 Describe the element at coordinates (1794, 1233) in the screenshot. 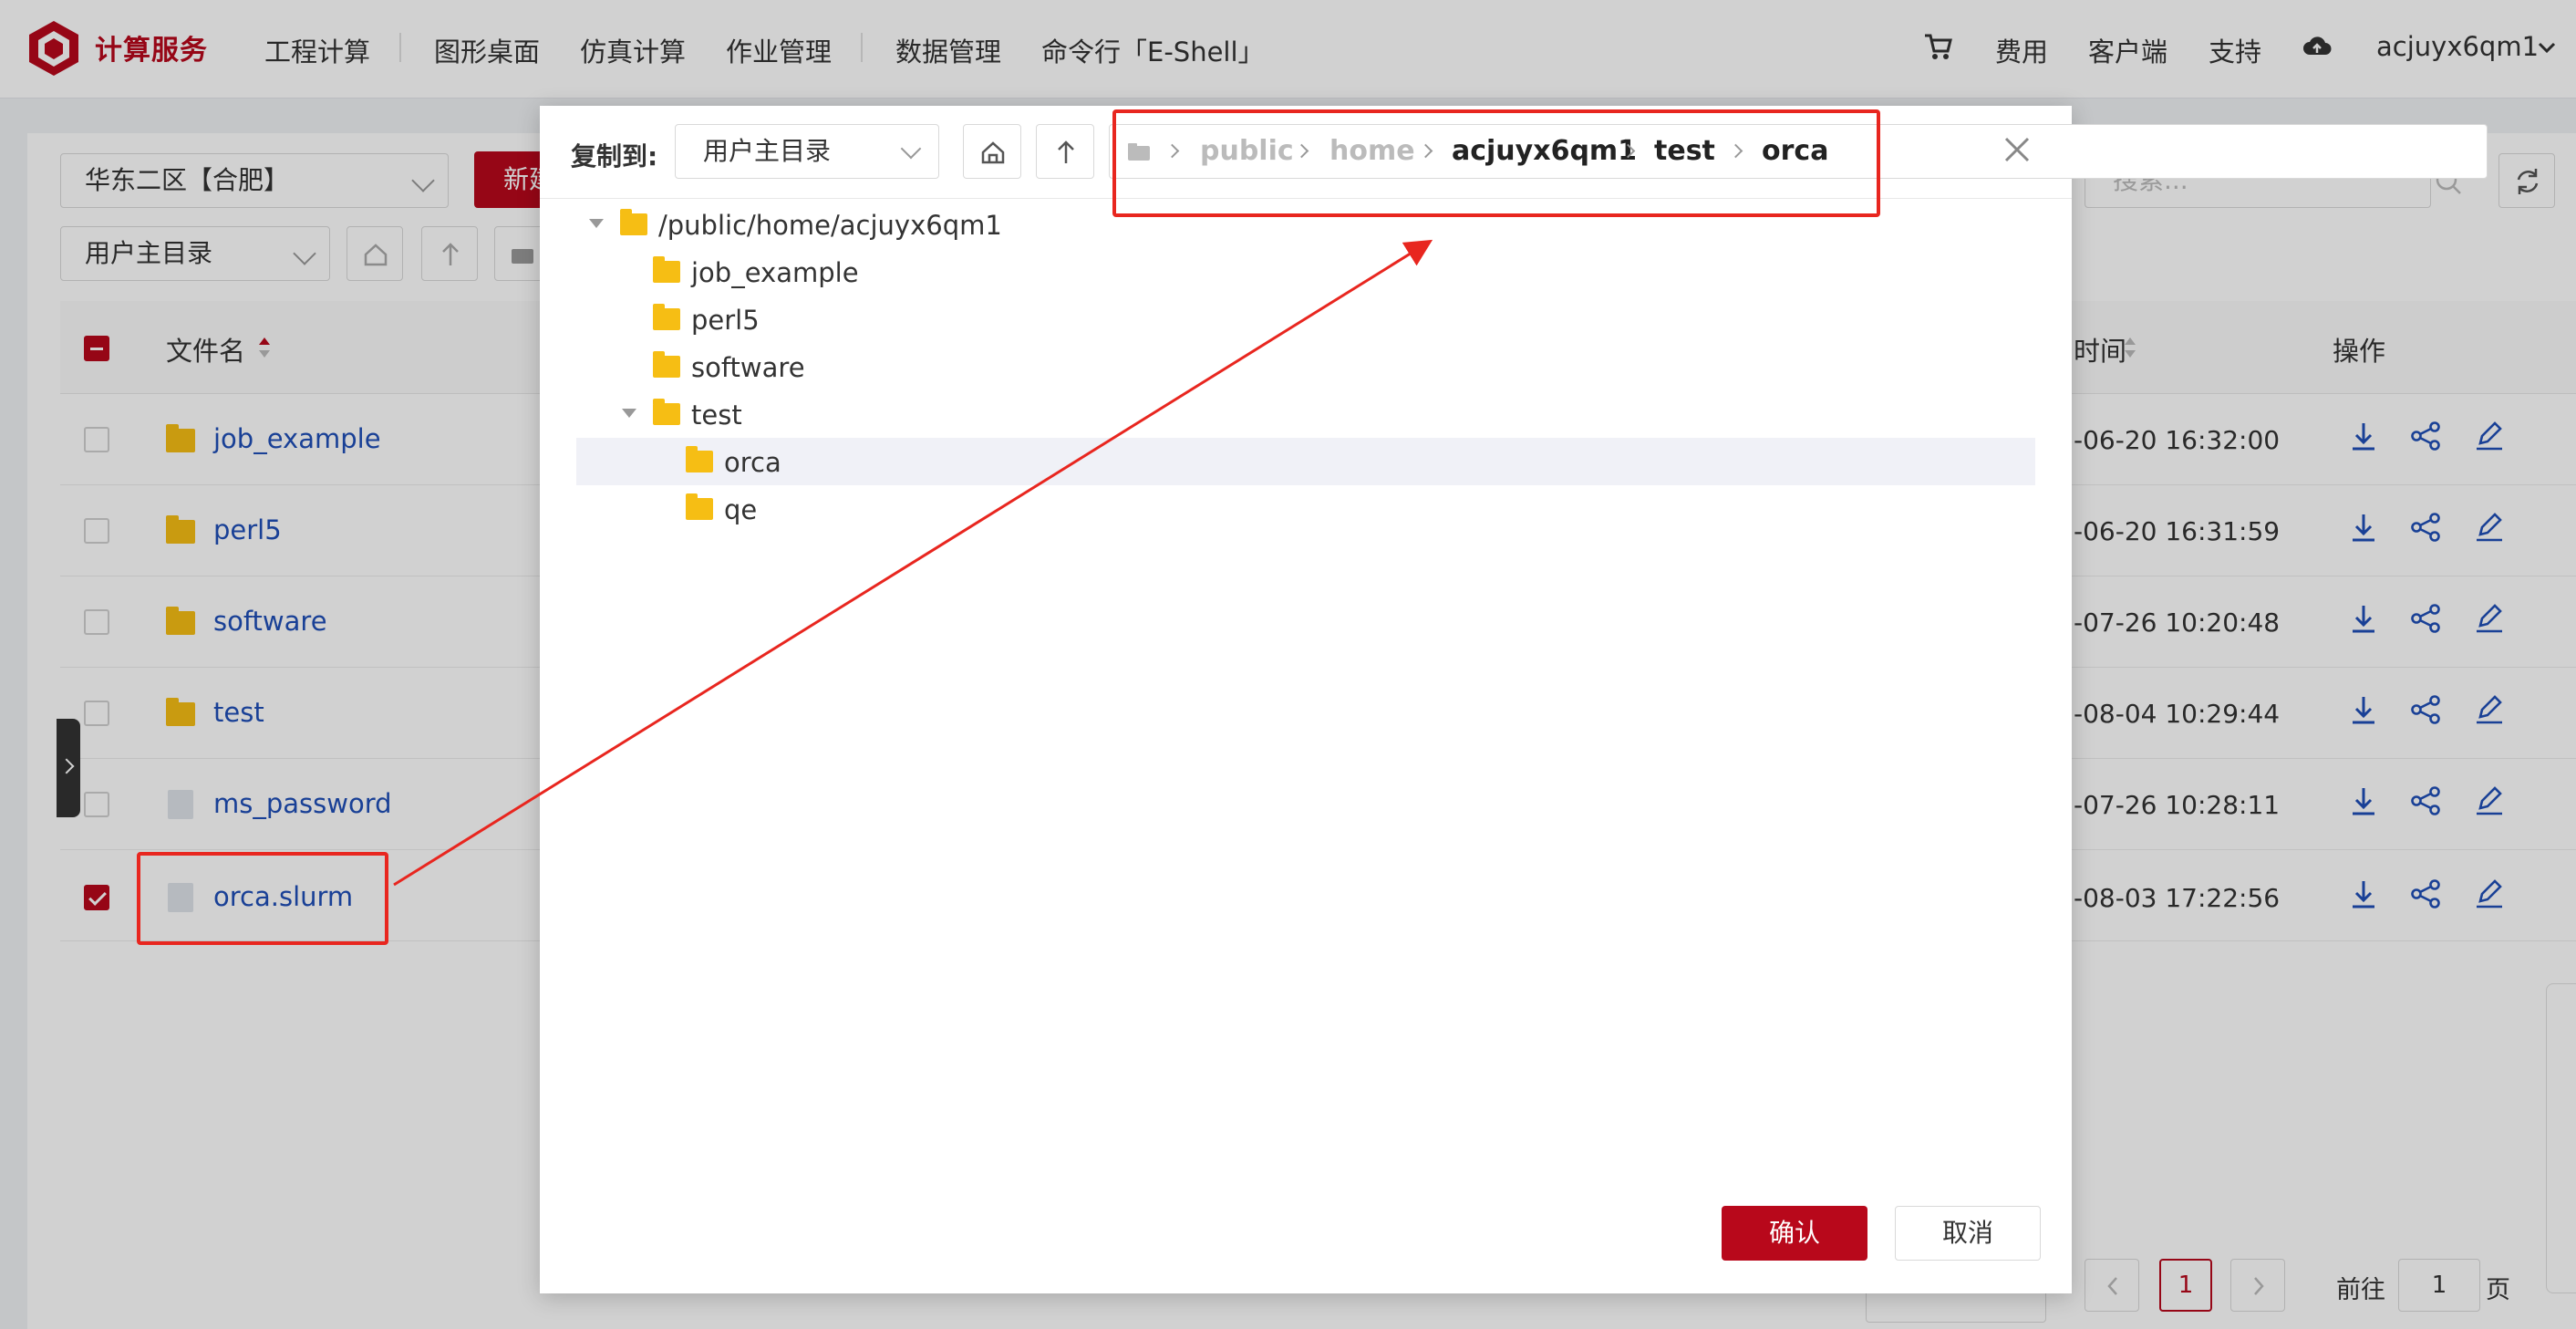

I see `confirm-button: 确认` at that location.